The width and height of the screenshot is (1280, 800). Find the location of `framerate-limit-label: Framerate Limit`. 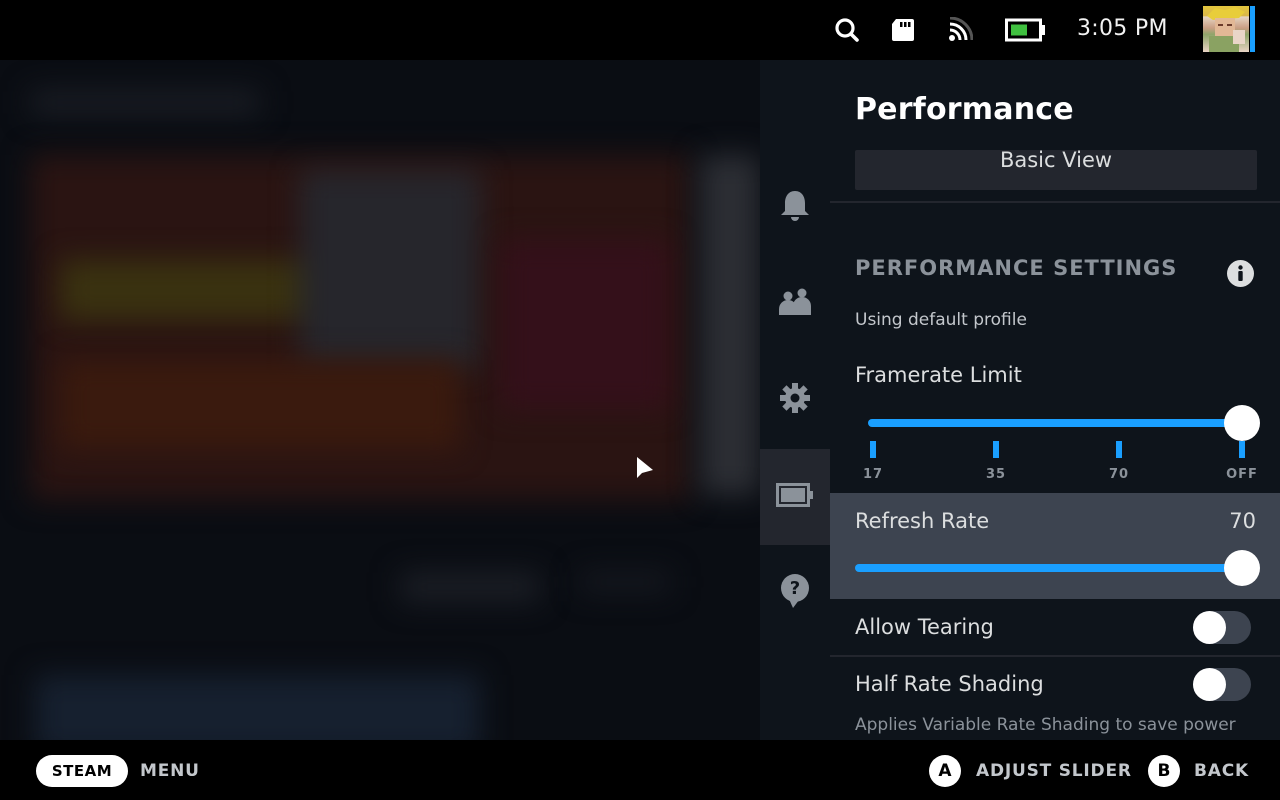

framerate-limit-label: Framerate Limit is located at coordinates (938, 375).